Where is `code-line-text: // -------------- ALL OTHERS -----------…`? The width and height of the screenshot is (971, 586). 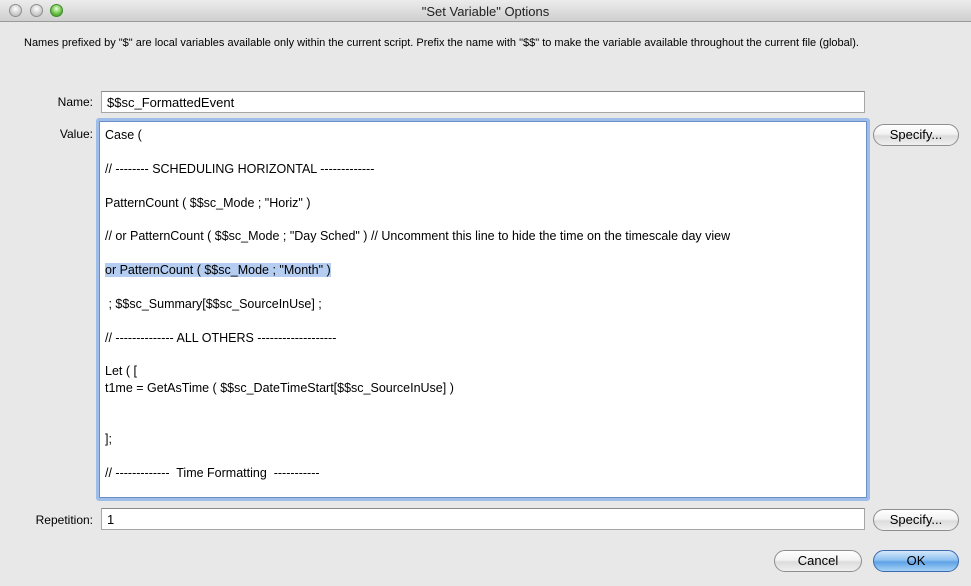 code-line-text: // -------------- ALL OTHERS -----------… is located at coordinates (221, 337).